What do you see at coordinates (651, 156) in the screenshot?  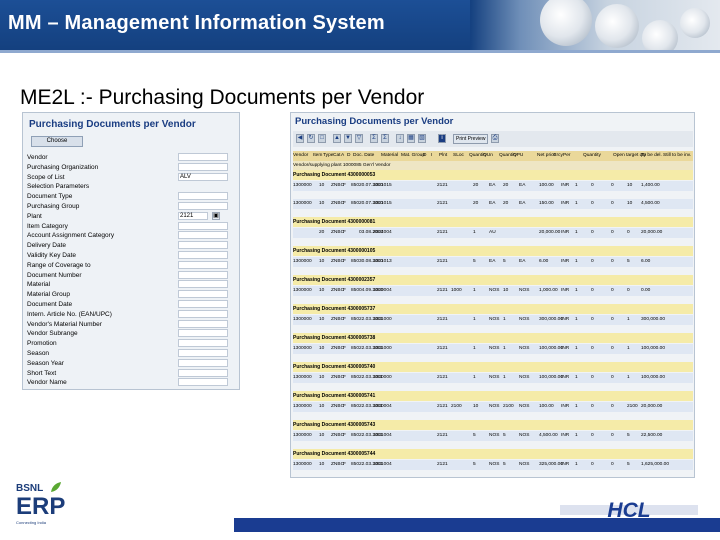 I see `column-header: To be del.` at bounding box center [651, 156].